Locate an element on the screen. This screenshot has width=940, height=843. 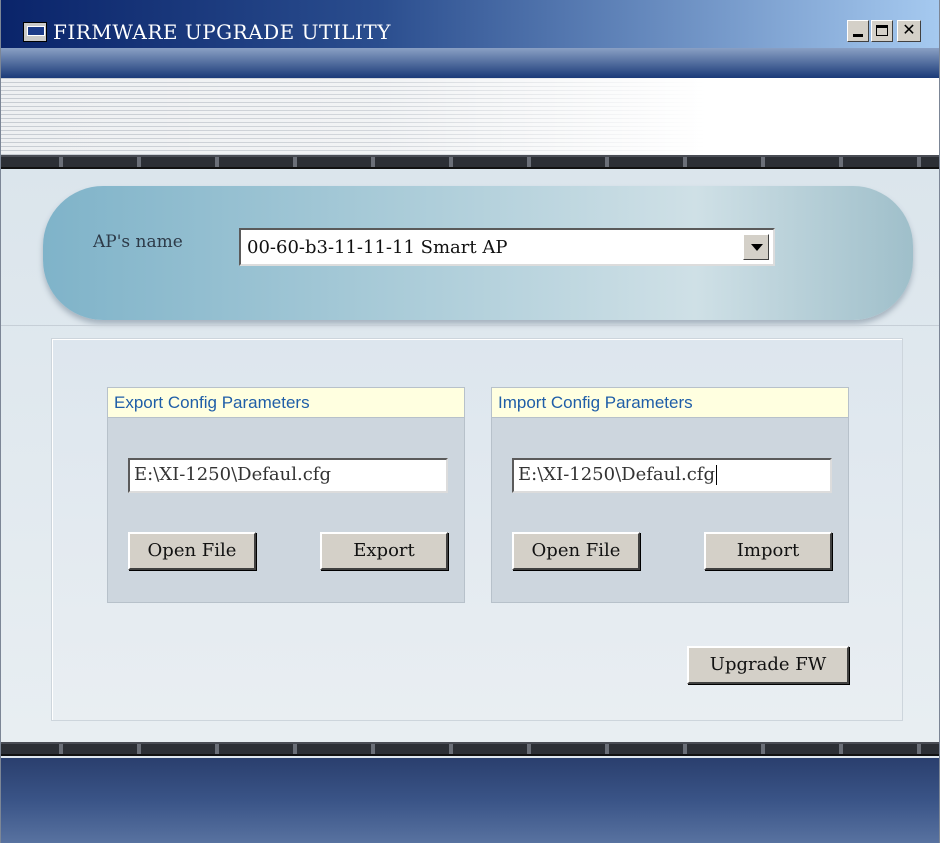
header-banner is located at coordinates (470, 117).